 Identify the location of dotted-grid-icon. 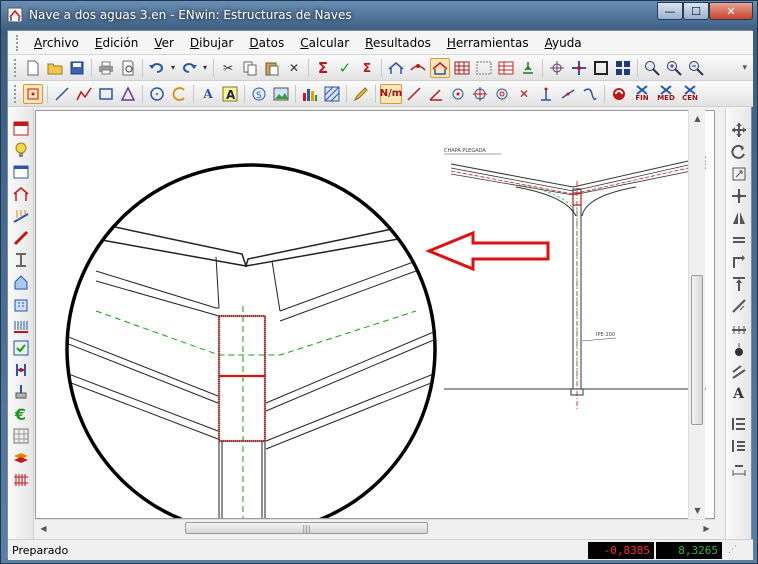
(484, 68).